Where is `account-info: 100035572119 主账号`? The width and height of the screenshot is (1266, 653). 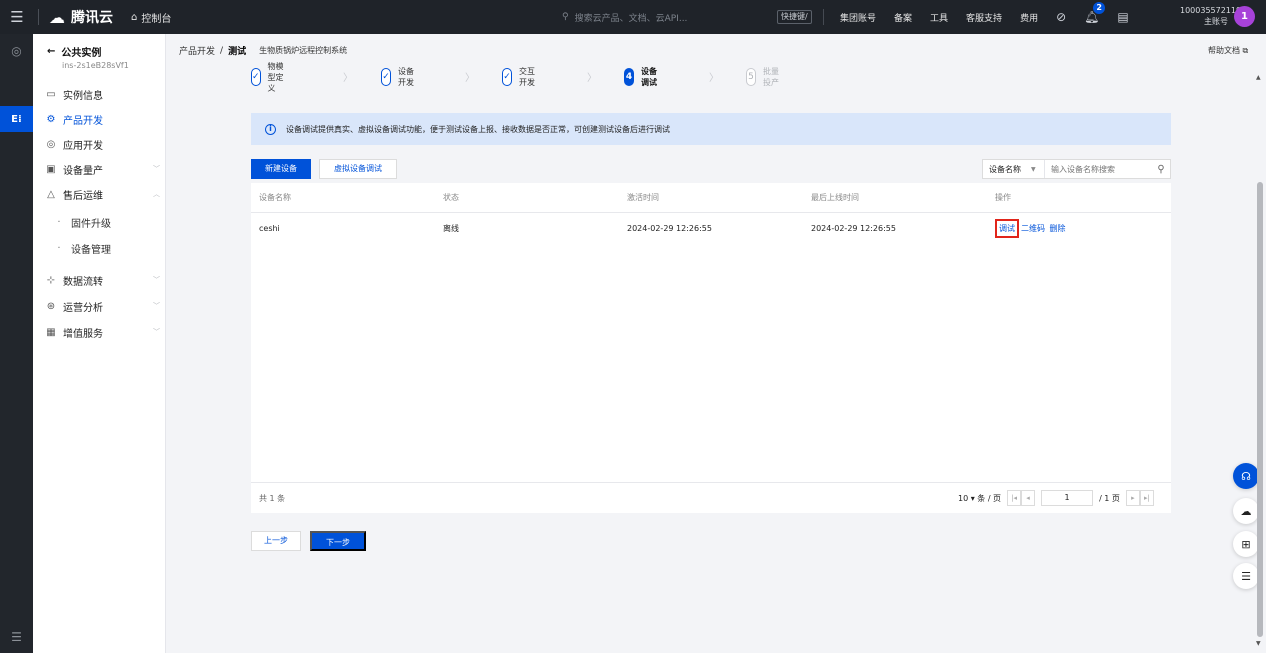
account-info: 100035572119 主账号 is located at coordinates (1210, 16).